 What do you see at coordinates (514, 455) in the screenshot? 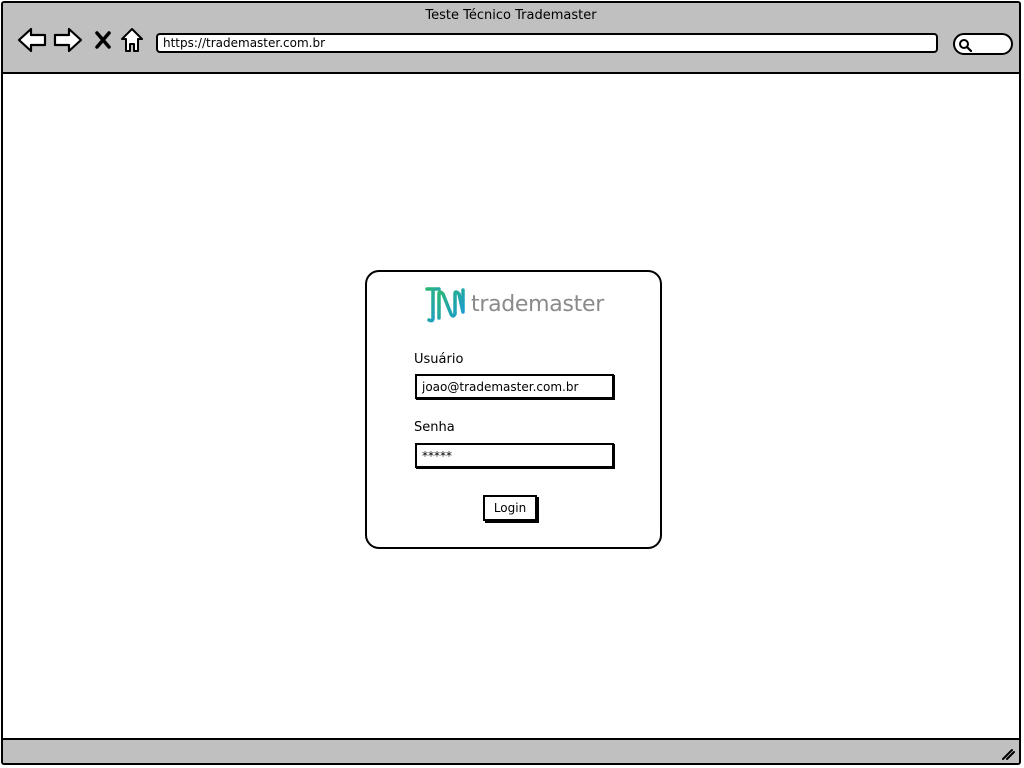
I see `password-input` at bounding box center [514, 455].